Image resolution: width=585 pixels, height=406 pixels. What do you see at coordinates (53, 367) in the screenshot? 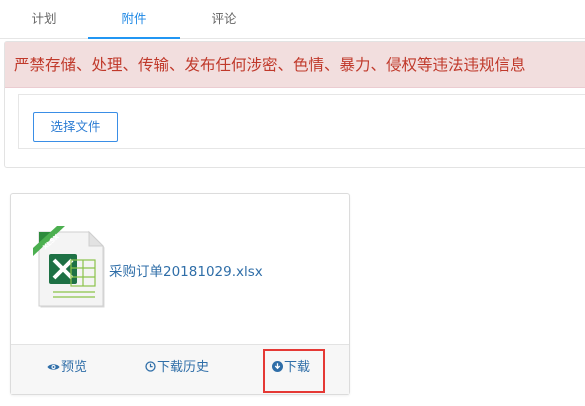
I see `eye-icon` at bounding box center [53, 367].